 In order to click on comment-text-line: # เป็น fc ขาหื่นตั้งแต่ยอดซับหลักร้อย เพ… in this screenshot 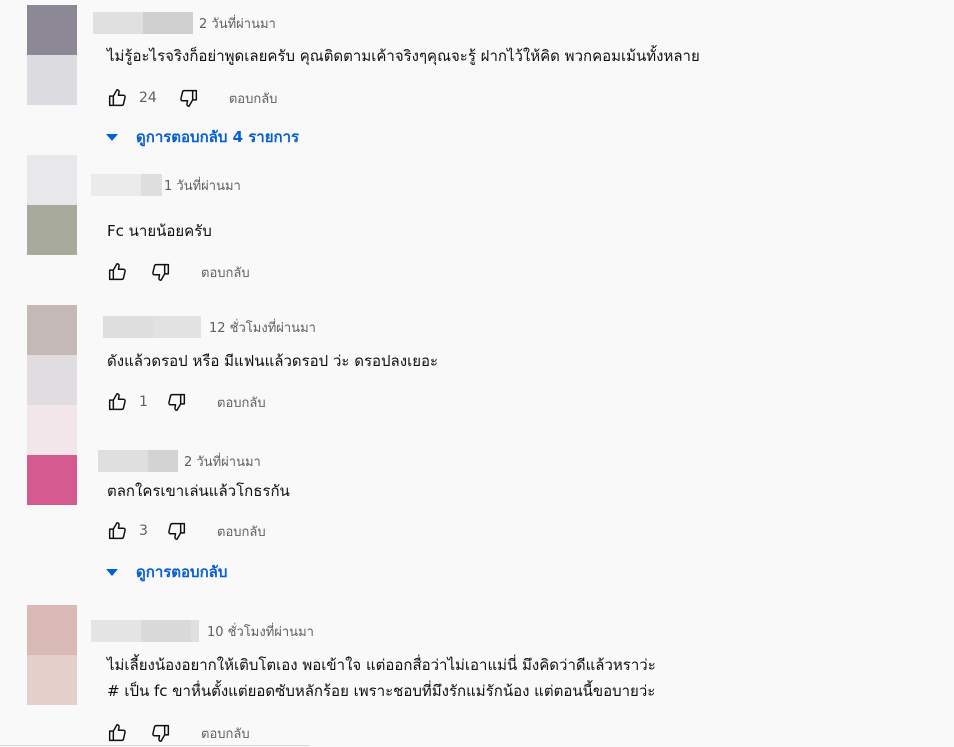, I will do `click(381, 691)`.